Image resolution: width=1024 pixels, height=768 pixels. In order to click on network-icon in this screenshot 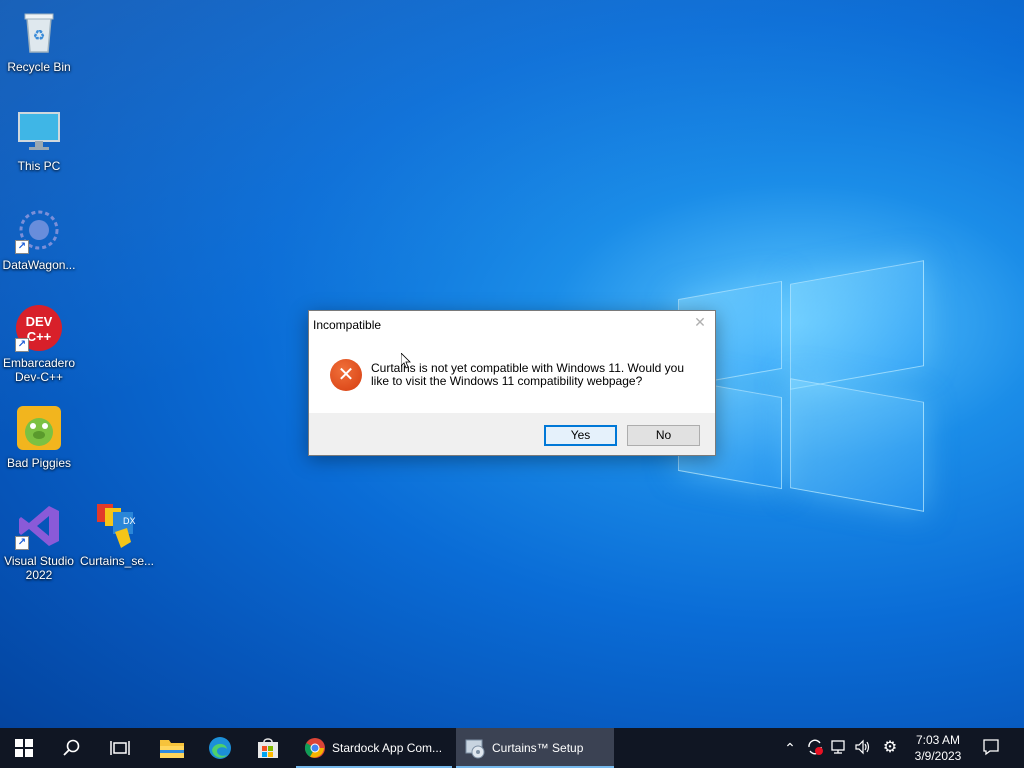, I will do `click(839, 748)`.